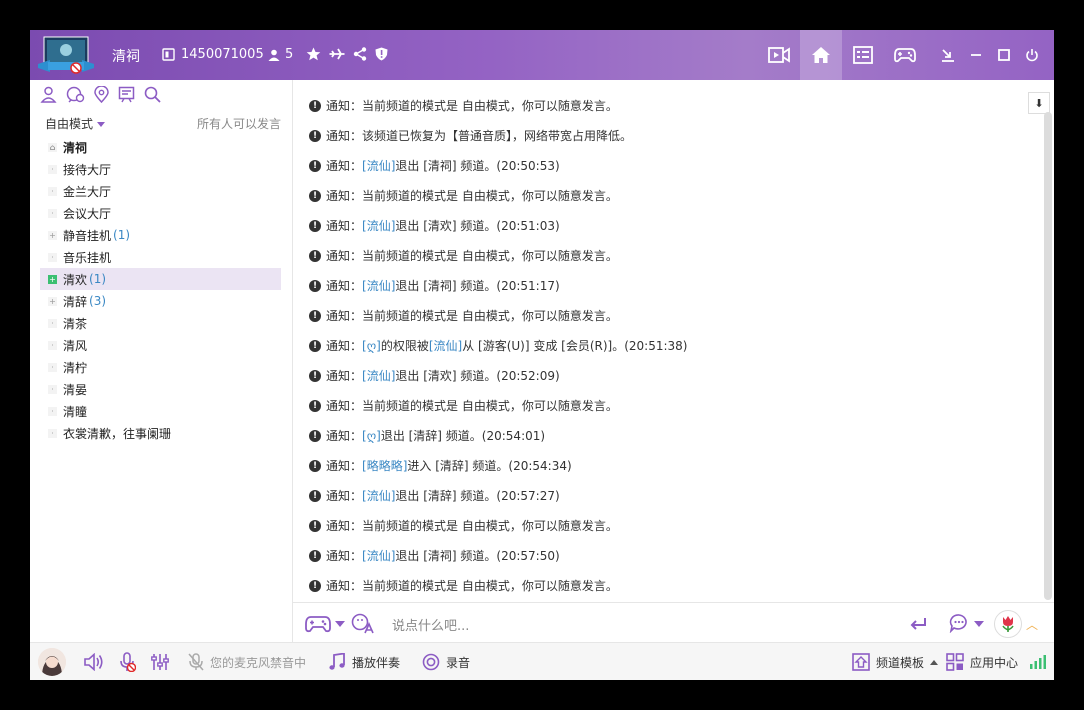  Describe the element at coordinates (160, 191) in the screenshot. I see `channel-item: · 金兰大厅` at that location.